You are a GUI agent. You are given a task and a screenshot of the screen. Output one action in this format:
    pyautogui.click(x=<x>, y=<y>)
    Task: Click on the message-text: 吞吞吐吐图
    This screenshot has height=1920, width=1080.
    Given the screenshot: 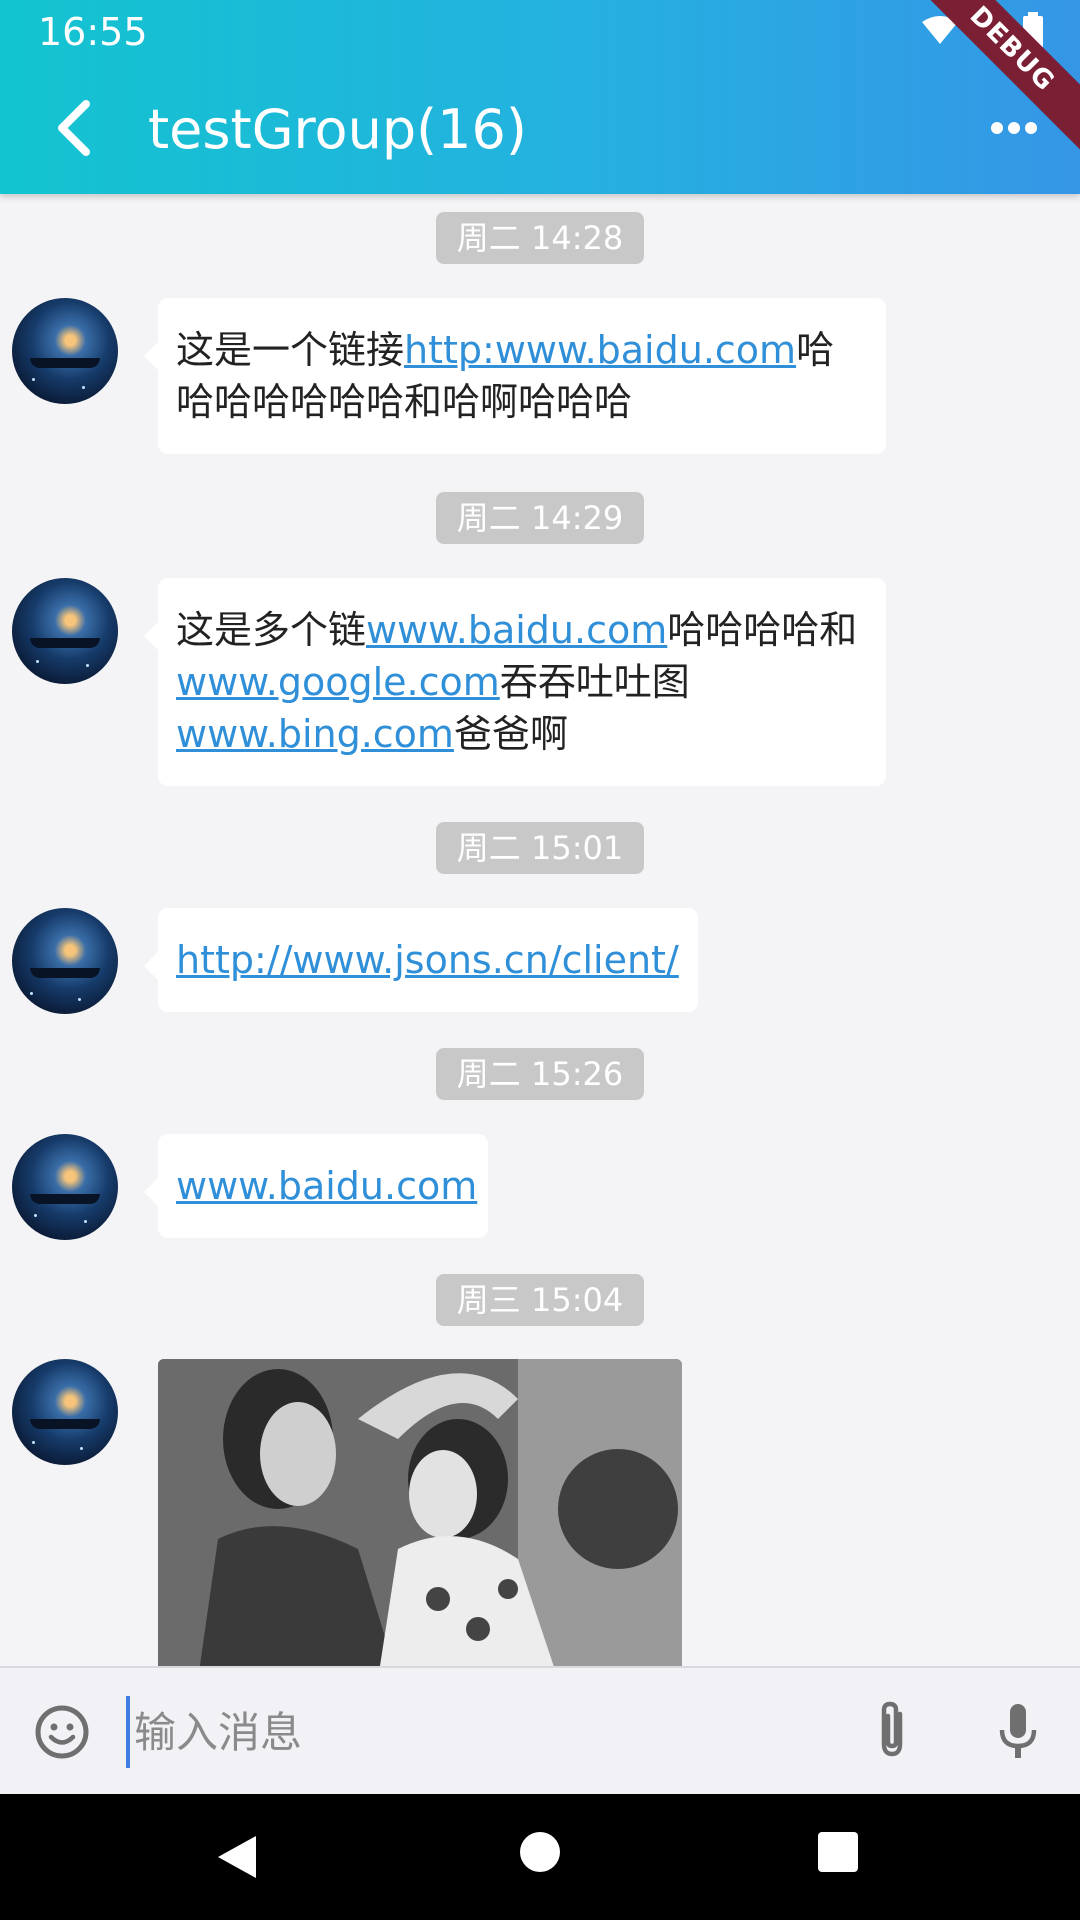 What is the action you would take?
    pyautogui.click(x=594, y=682)
    